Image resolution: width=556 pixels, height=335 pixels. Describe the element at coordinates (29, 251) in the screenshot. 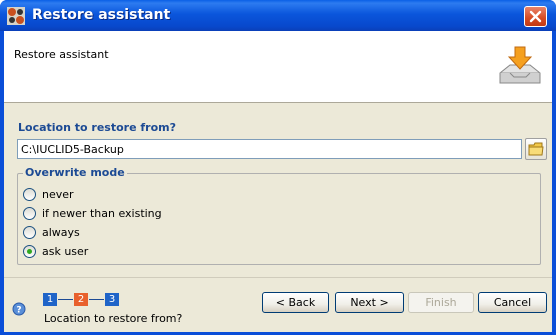

I see `radio-button-selected` at that location.